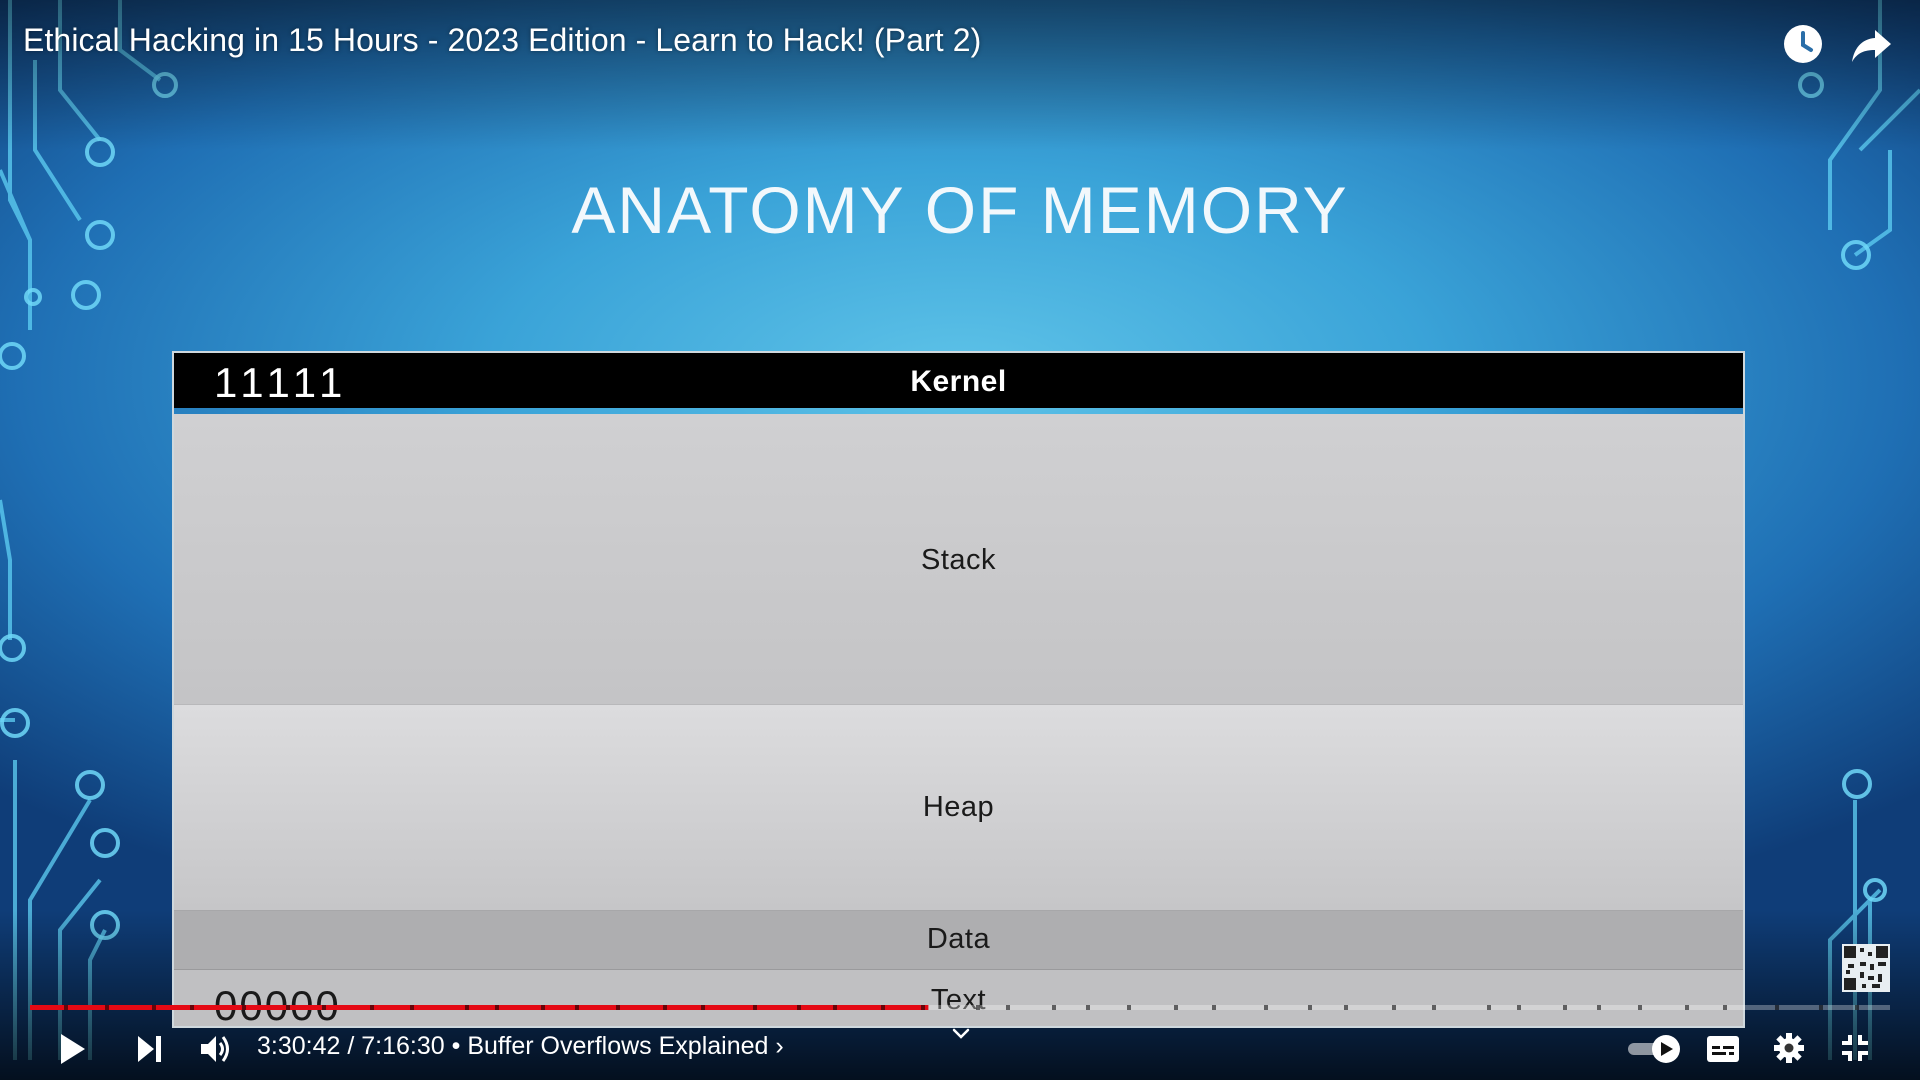 The image size is (1920, 1080). I want to click on subtitles-icon, so click(1723, 1049).